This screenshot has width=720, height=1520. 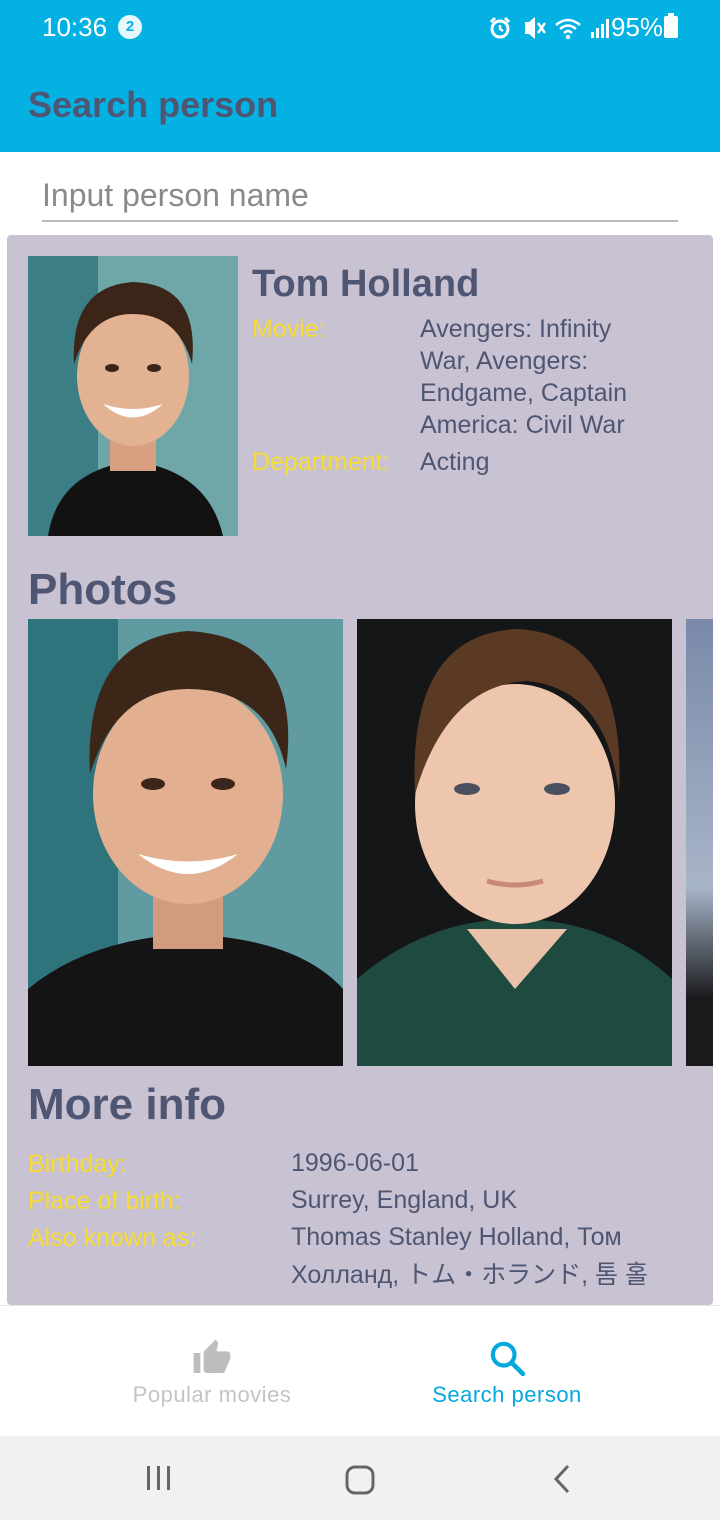 What do you see at coordinates (535, 28) in the screenshot?
I see `vibrate-mute-icon` at bounding box center [535, 28].